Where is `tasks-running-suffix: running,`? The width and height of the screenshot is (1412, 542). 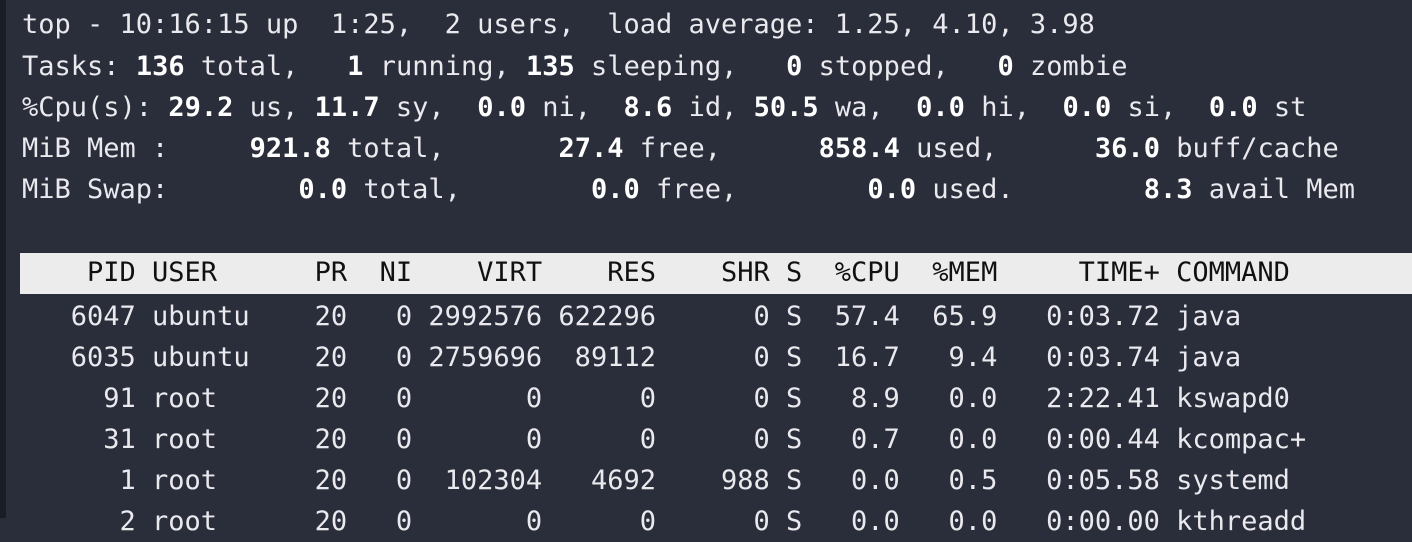 tasks-running-suffix: running, is located at coordinates (436, 66).